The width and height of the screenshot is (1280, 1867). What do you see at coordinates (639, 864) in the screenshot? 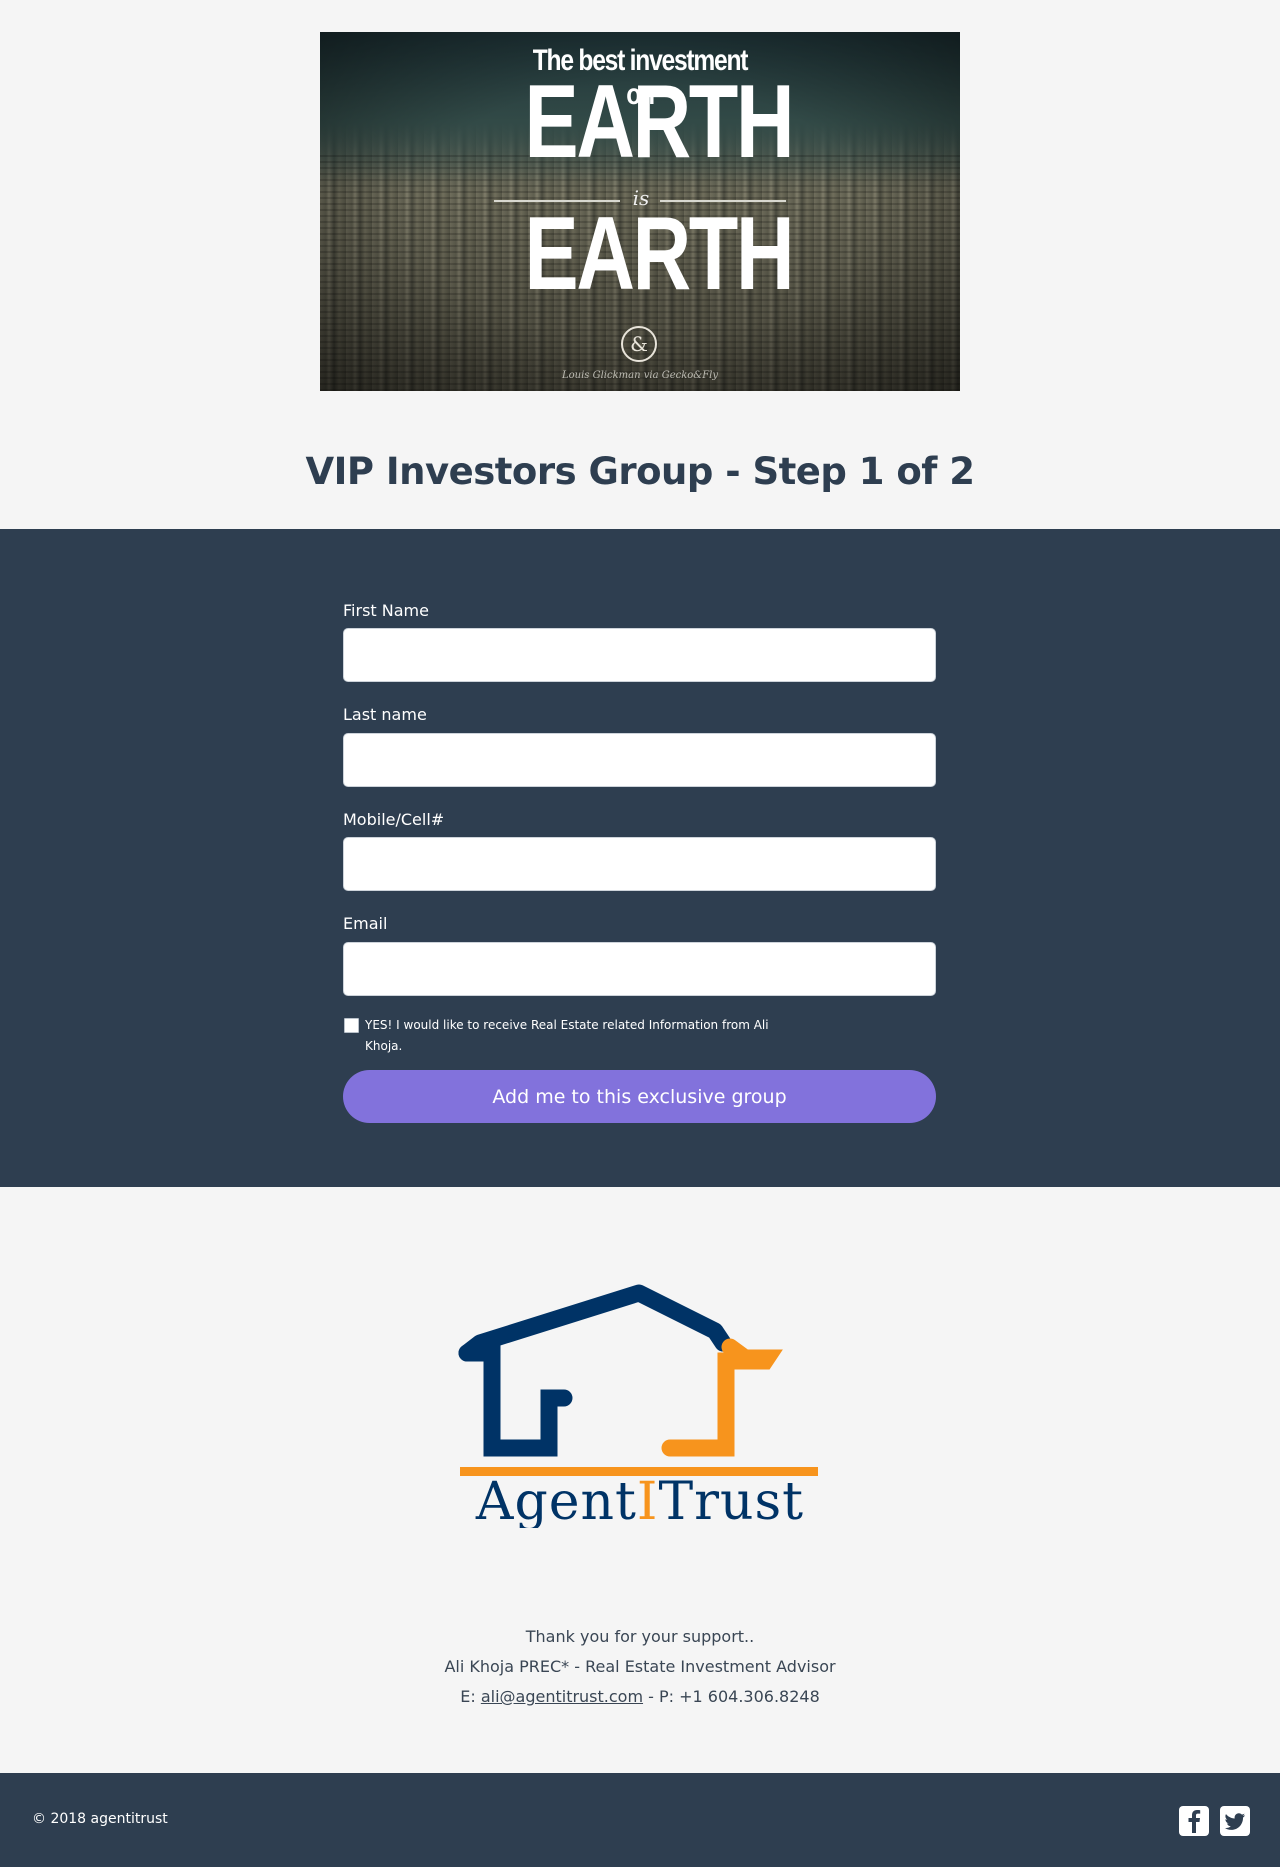
I see `mobile-input` at bounding box center [639, 864].